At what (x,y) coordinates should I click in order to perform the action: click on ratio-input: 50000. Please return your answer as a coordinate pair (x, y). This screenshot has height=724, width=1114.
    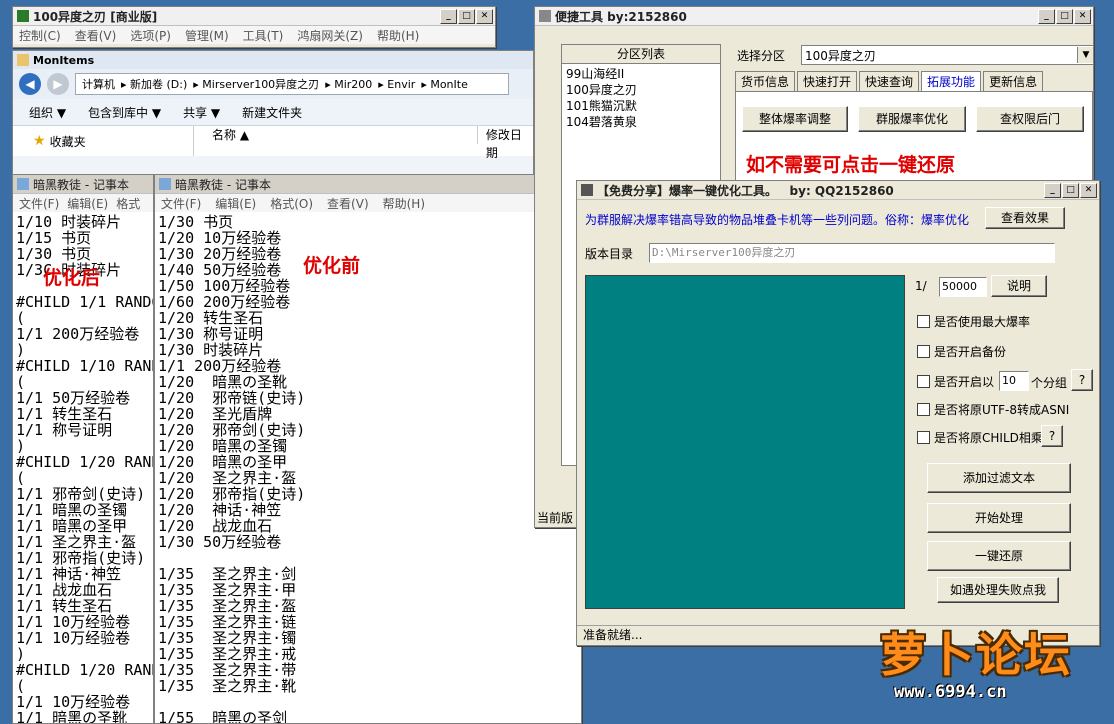
    Looking at the image, I should click on (963, 287).